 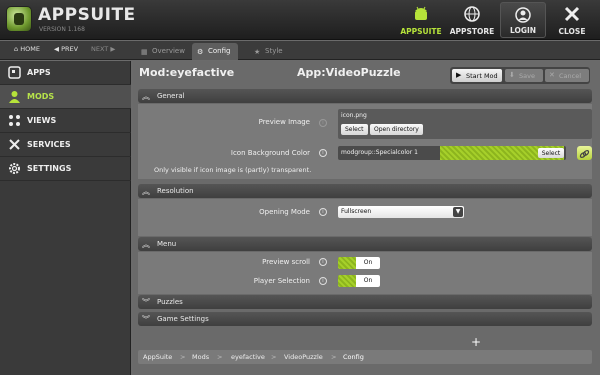 I want to click on chevron-down-icon: ▼, so click(x=458, y=212).